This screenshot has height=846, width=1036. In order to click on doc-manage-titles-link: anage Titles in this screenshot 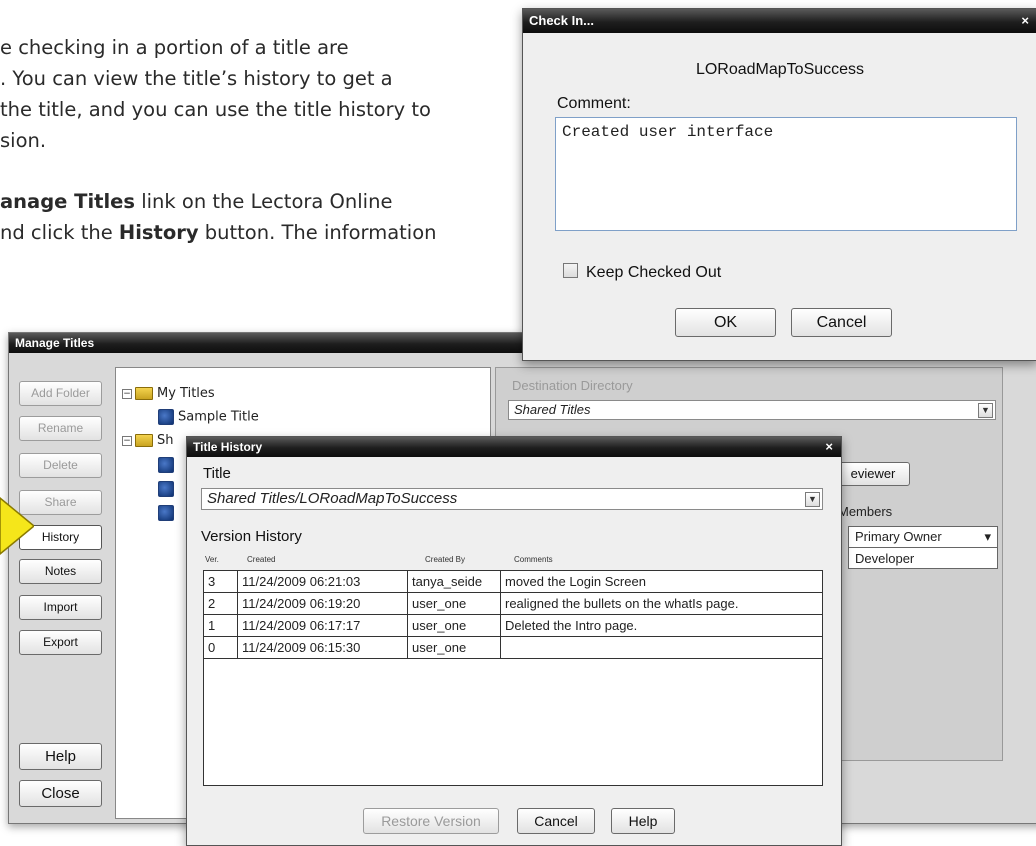, I will do `click(67, 201)`.